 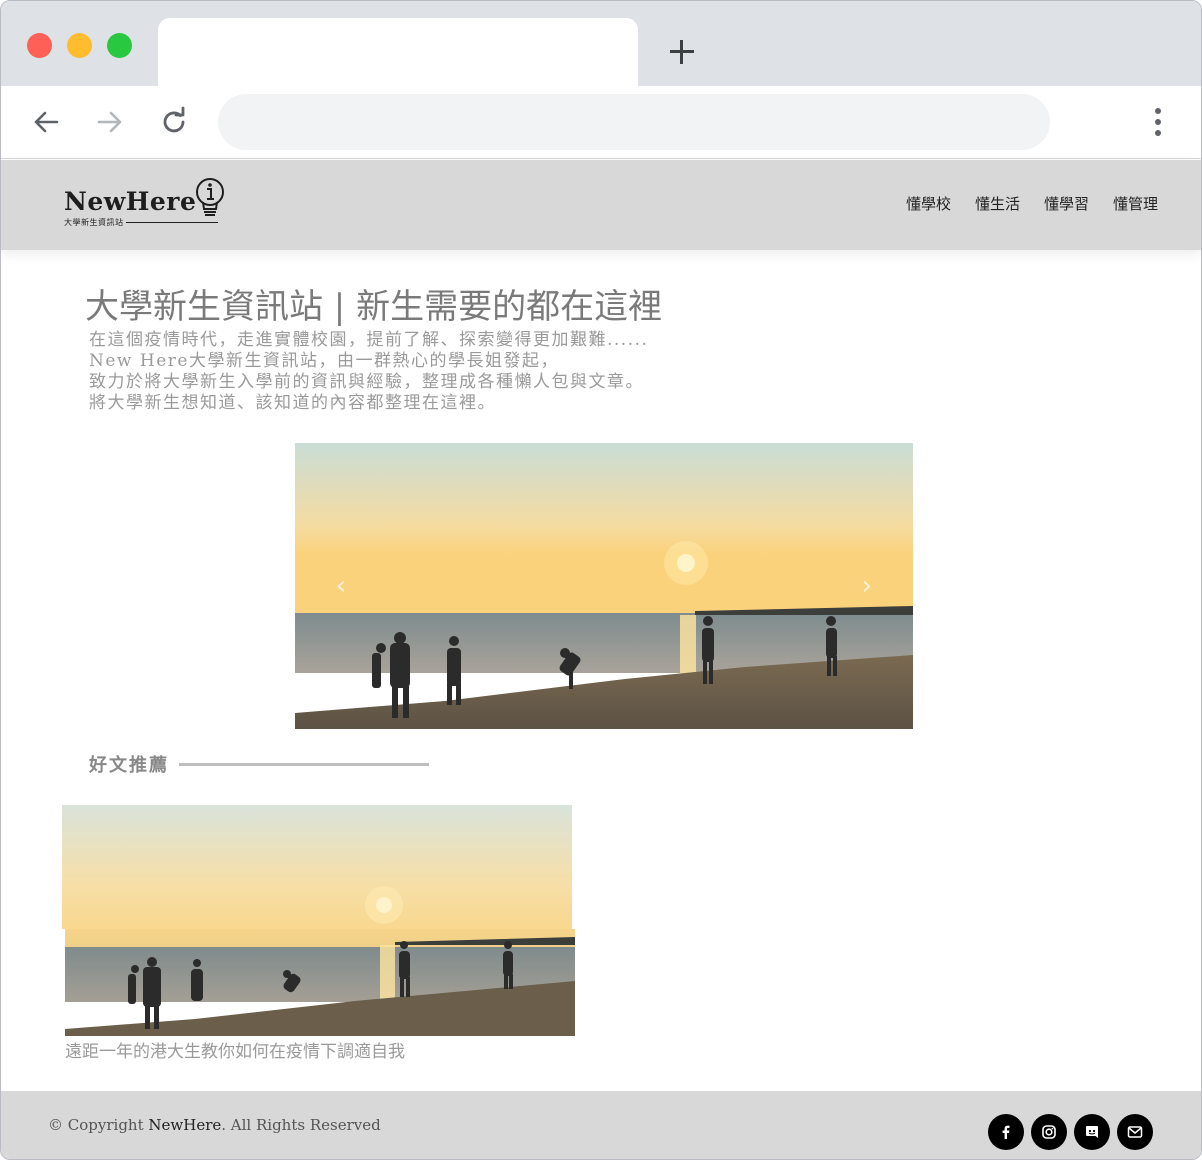 I want to click on arrow-right-icon, so click(x=109, y=122).